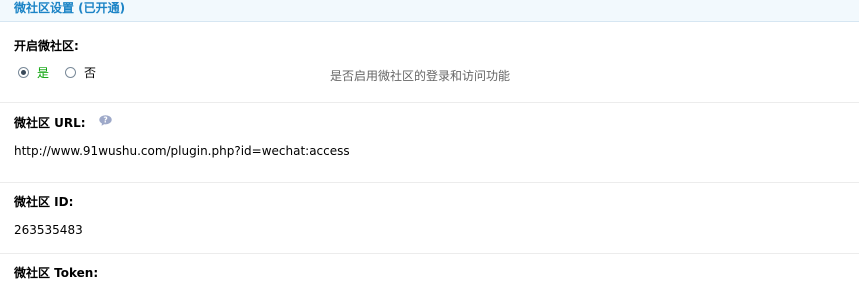  Describe the element at coordinates (70, 8) in the screenshot. I see `section-title: 微社区设置 (已开通)` at that location.